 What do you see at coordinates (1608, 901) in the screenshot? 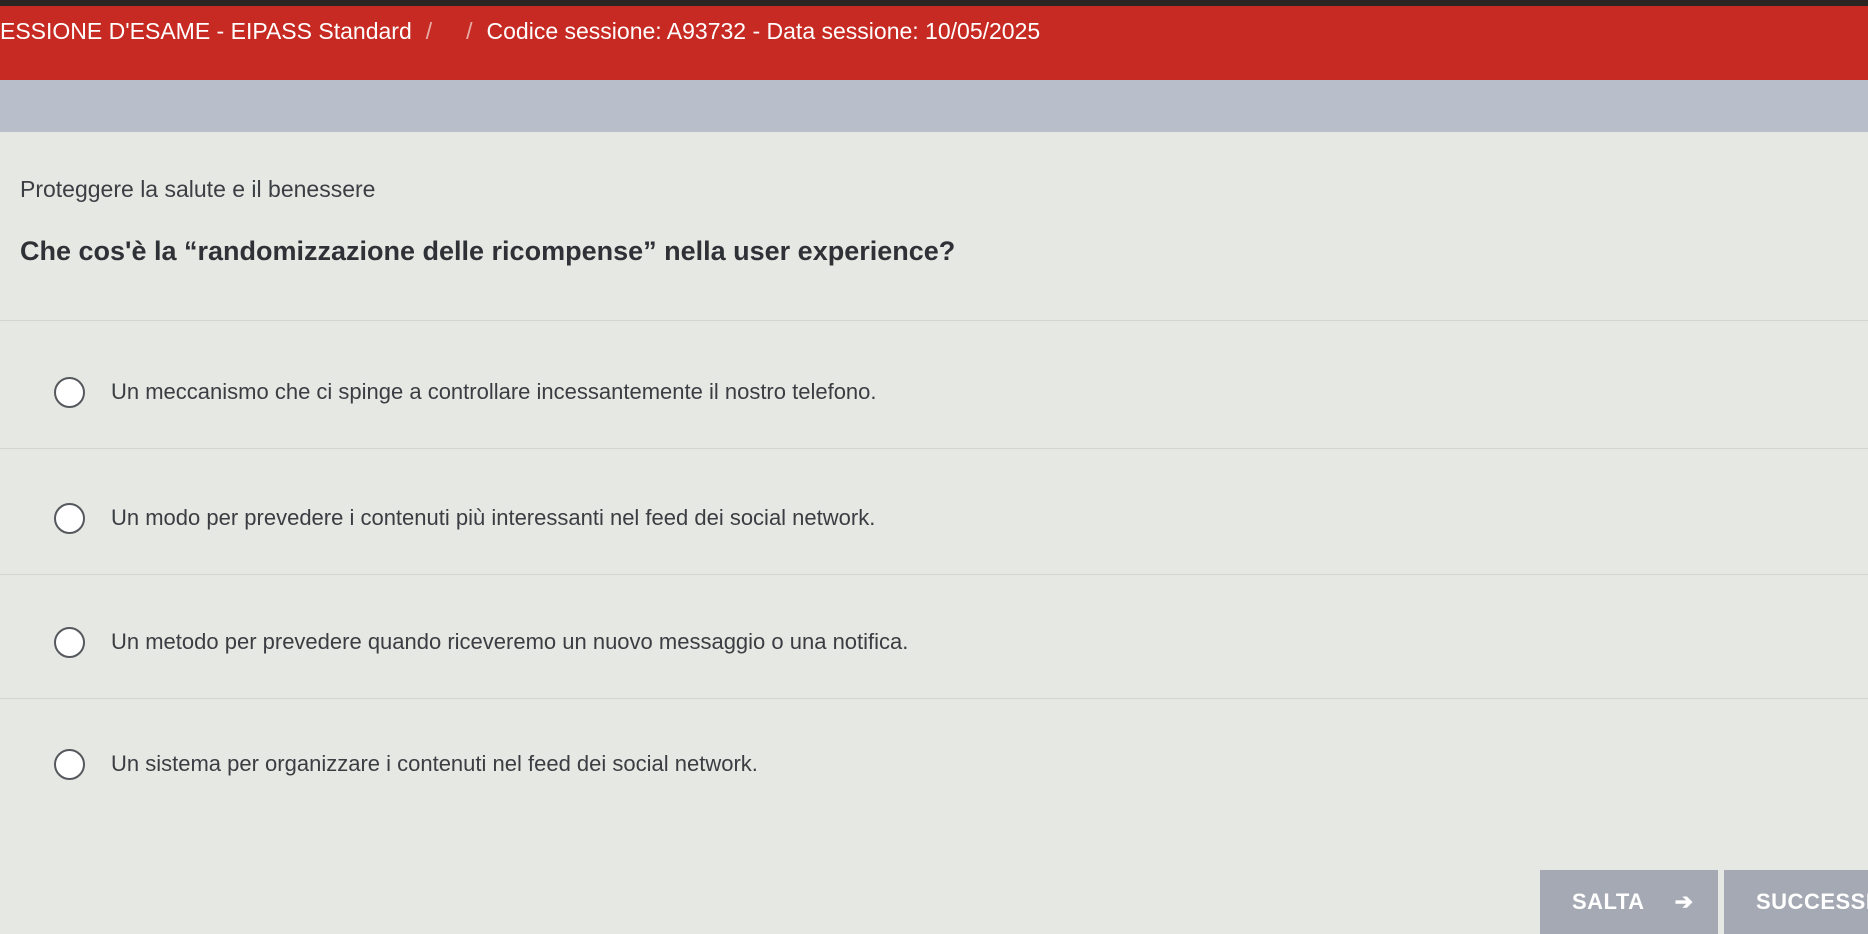
I see `skip-button-label: SALTA` at bounding box center [1608, 901].